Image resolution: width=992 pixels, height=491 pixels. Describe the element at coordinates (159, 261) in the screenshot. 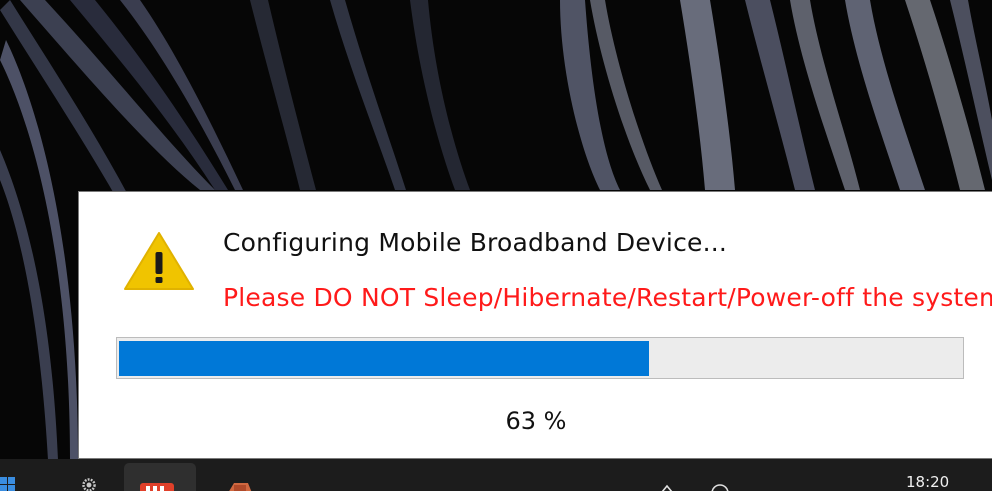

I see `warning-icon` at that location.